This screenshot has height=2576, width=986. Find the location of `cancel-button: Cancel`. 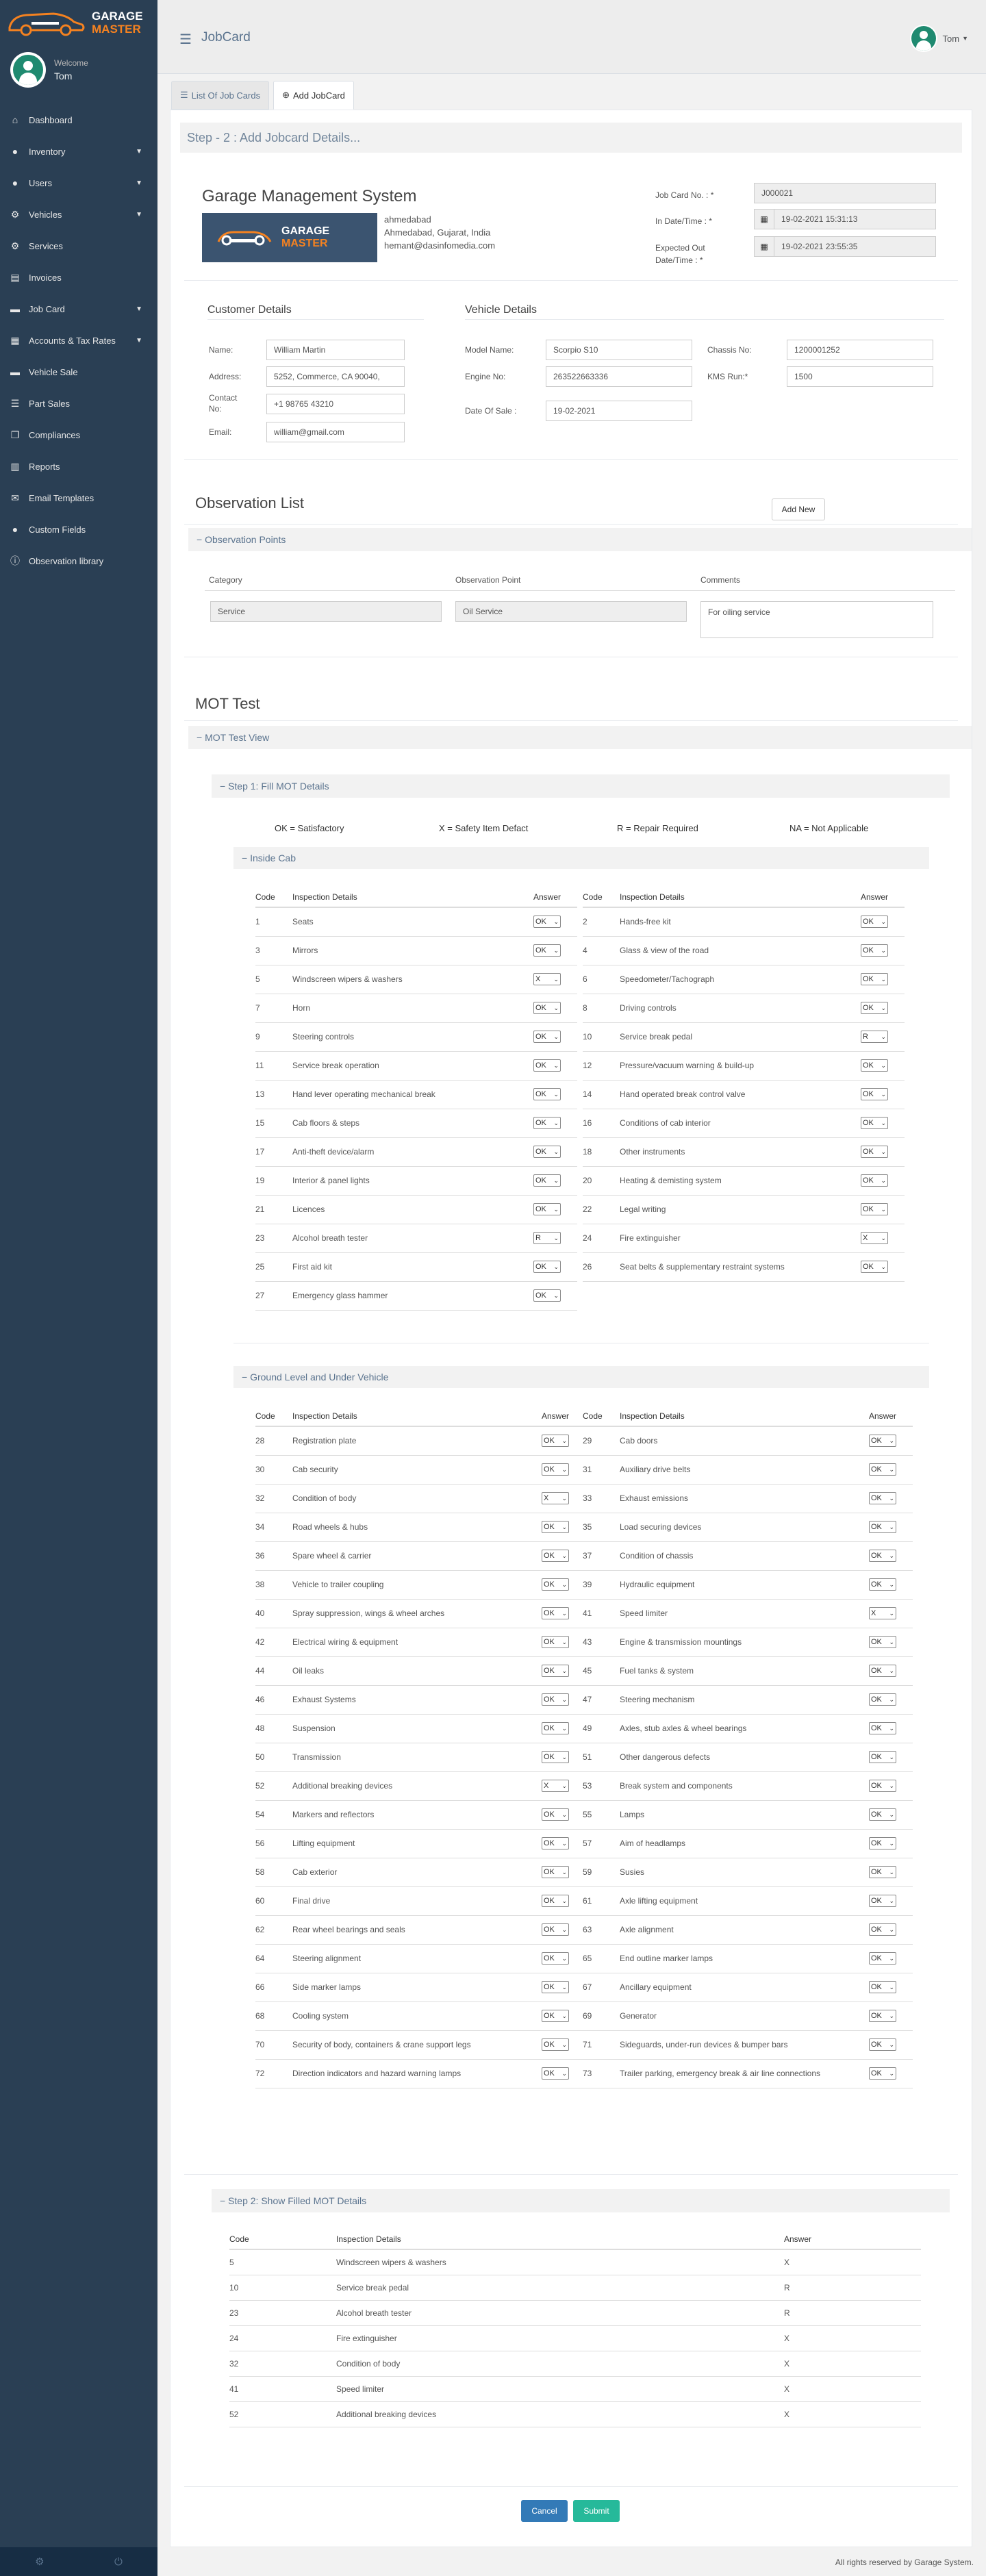

cancel-button: Cancel is located at coordinates (544, 2511).